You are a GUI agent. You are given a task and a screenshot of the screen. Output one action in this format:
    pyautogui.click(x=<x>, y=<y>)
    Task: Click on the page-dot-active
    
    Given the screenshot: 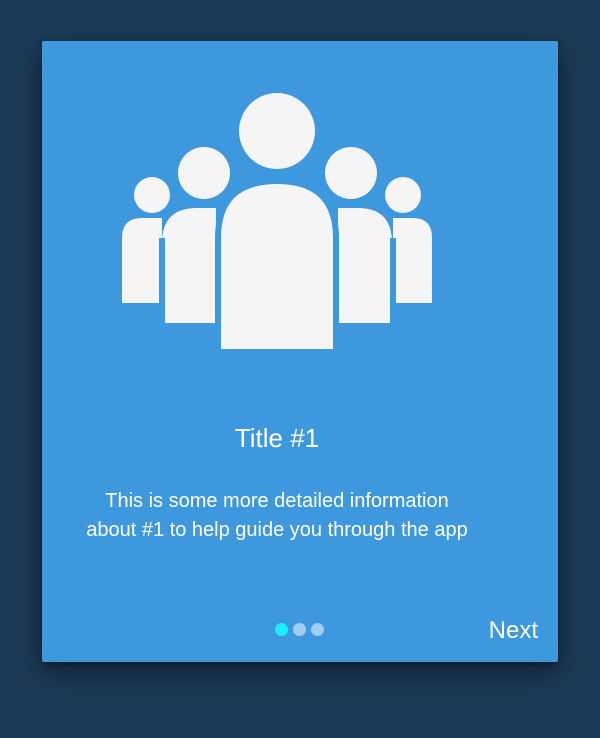 What is the action you would take?
    pyautogui.click(x=281, y=629)
    